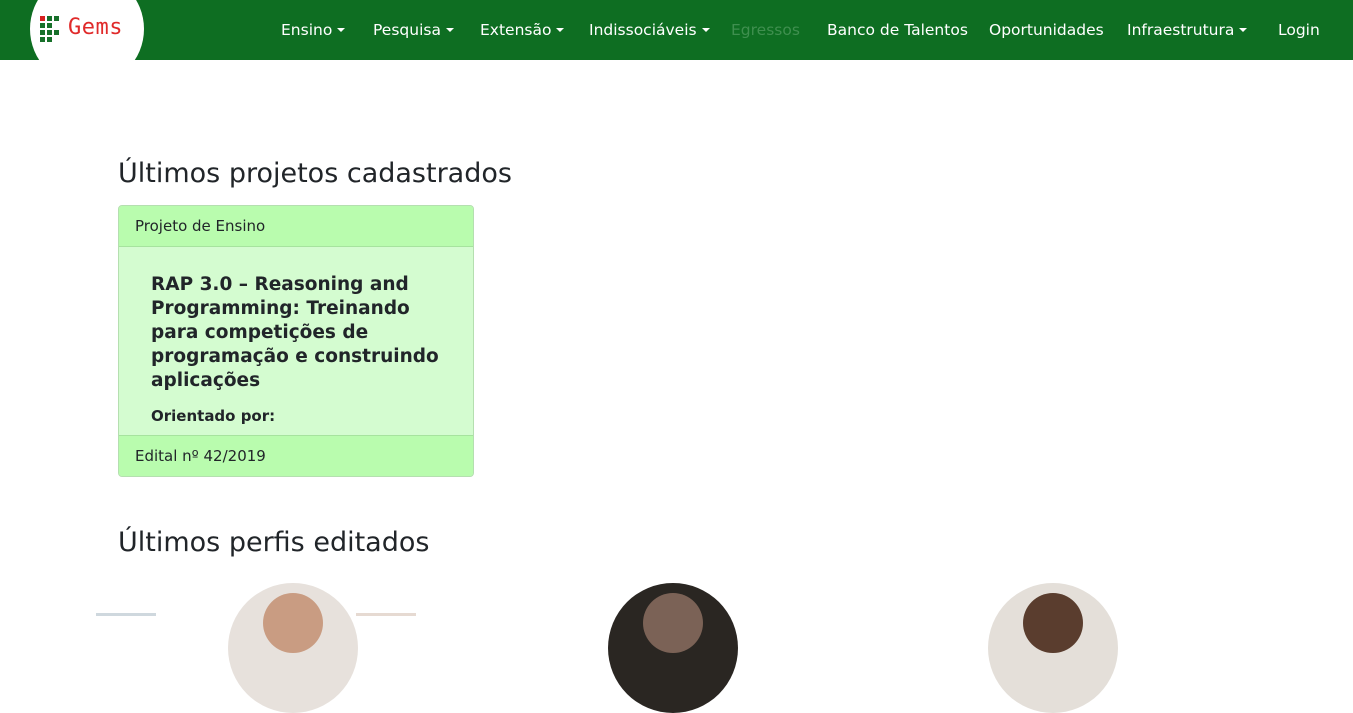 This screenshot has width=1353, height=713. I want to click on nav-egressos-label: Egressos, so click(765, 30).